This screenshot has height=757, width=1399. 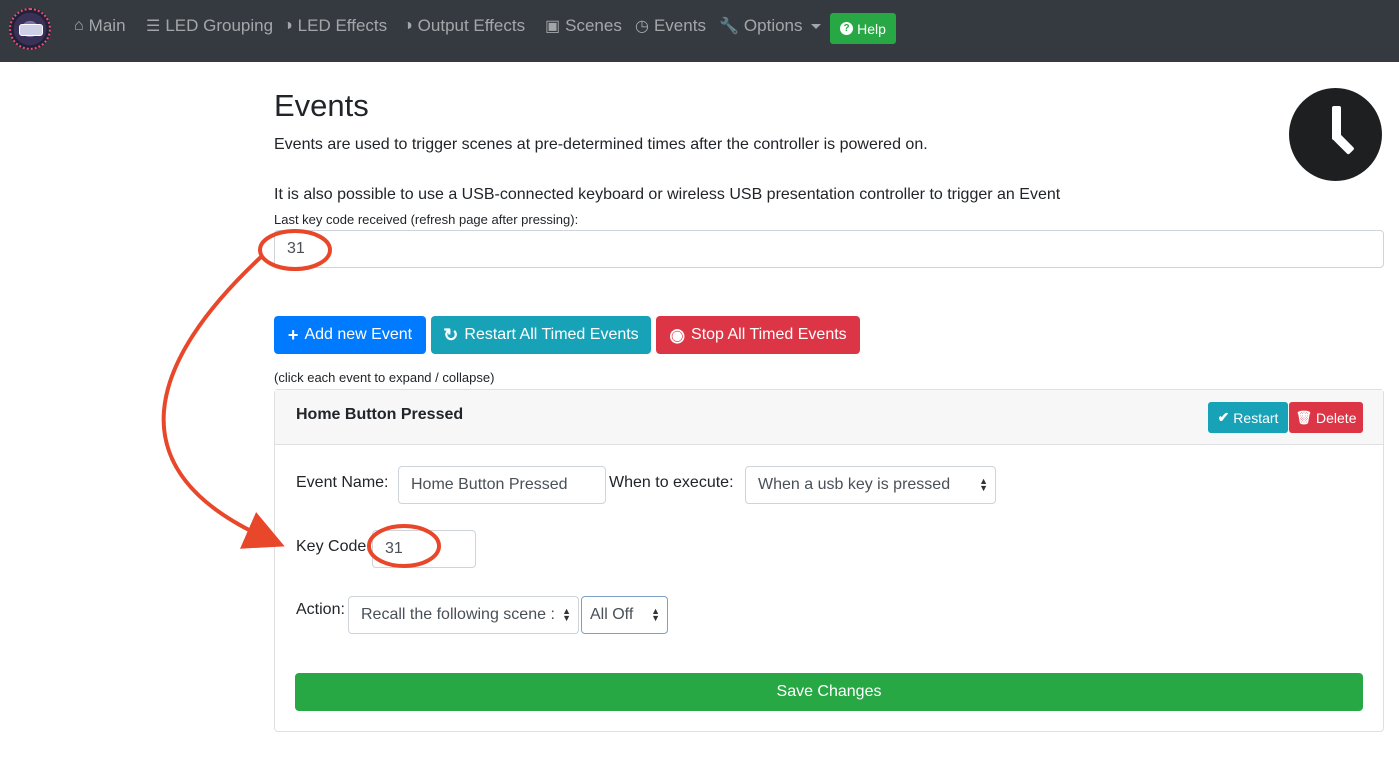 I want to click on restart-all-events-button: ↻ Restart All Timed Events, so click(x=541, y=335).